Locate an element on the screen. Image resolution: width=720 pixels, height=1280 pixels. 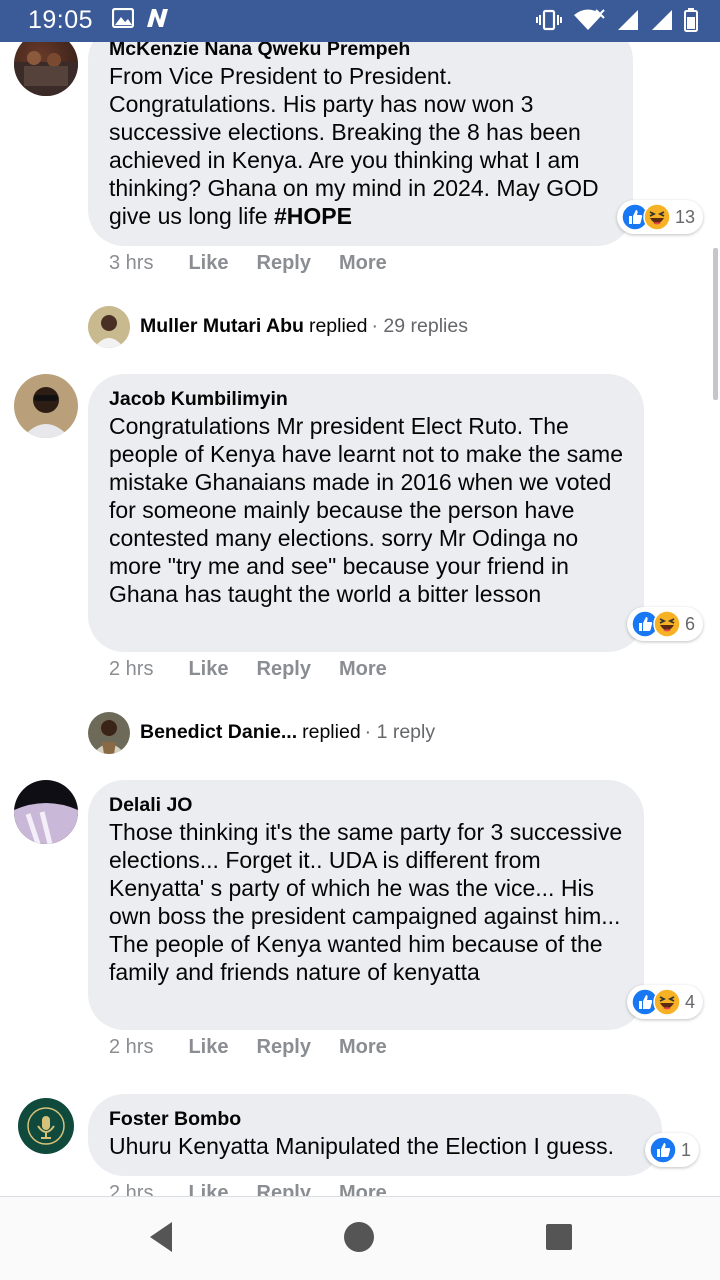
hashtag-link: #HOPE is located at coordinates (313, 216).